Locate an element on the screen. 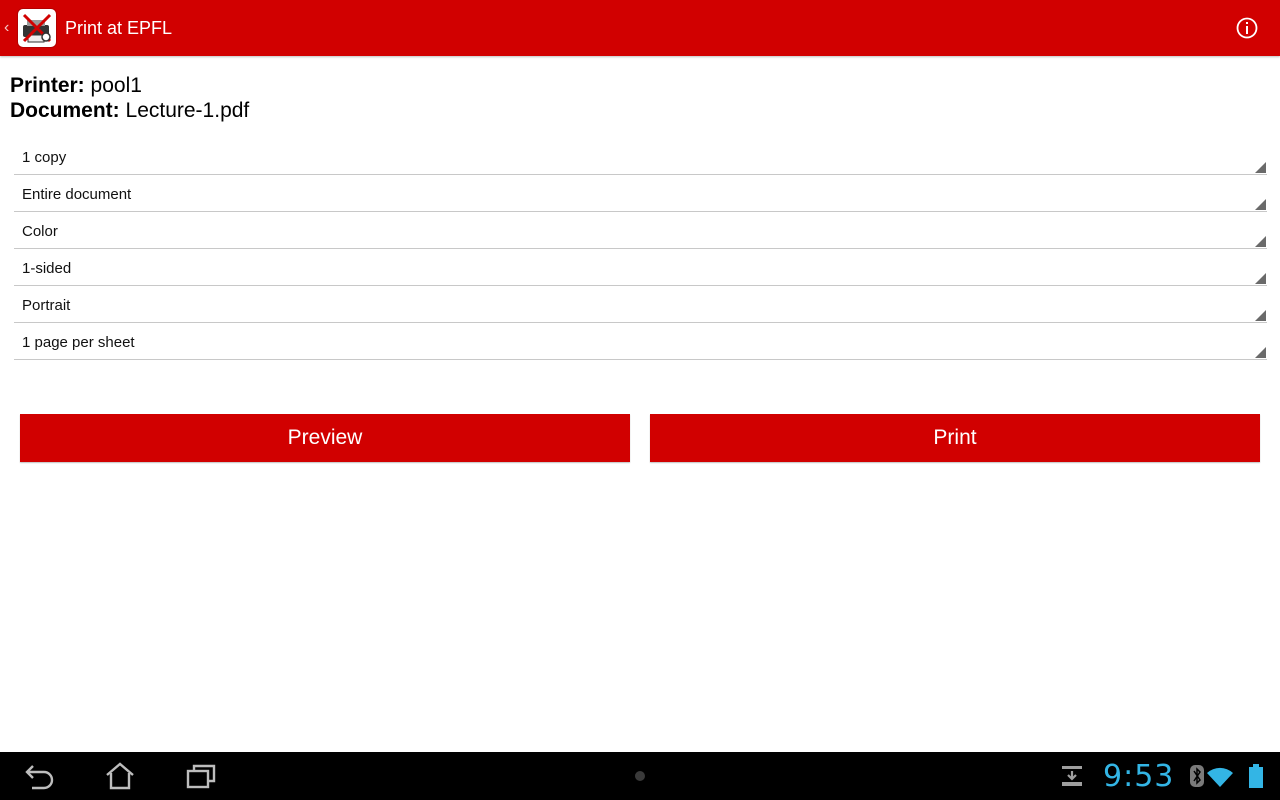  info-icon is located at coordinates (1247, 28).